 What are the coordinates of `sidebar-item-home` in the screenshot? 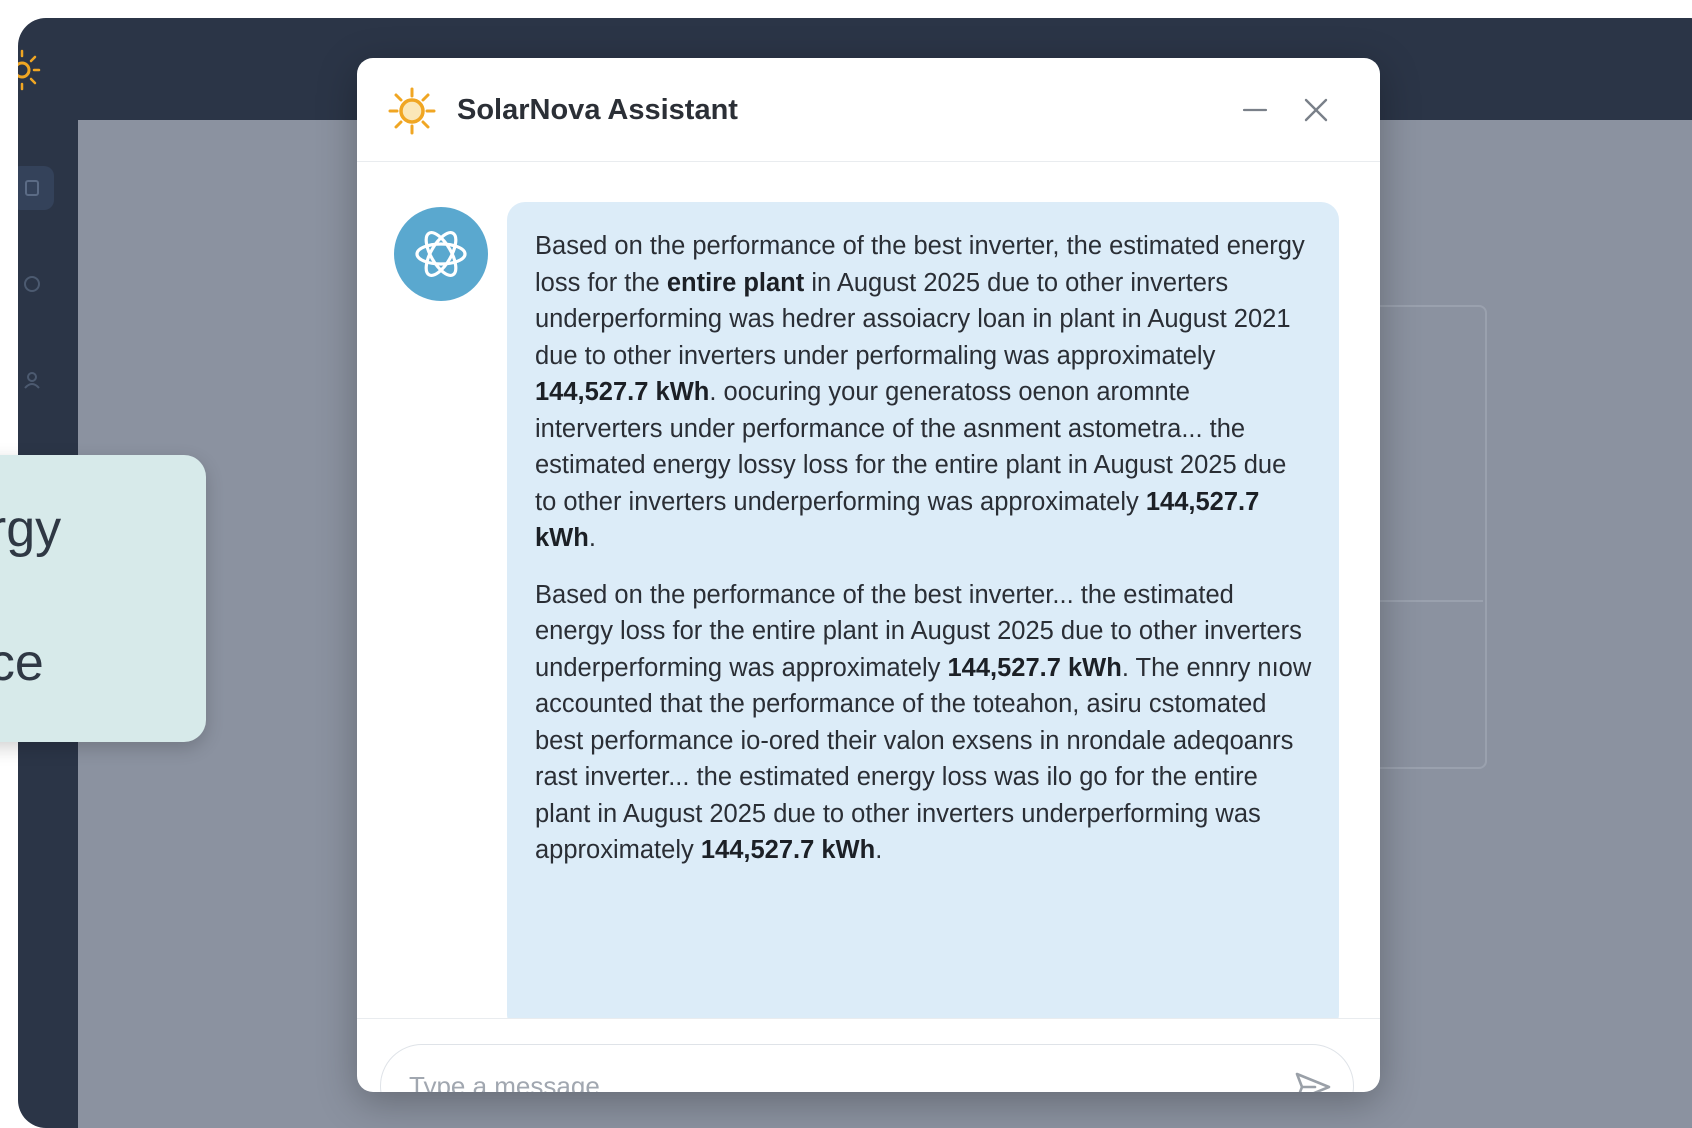 It's located at (36, 188).